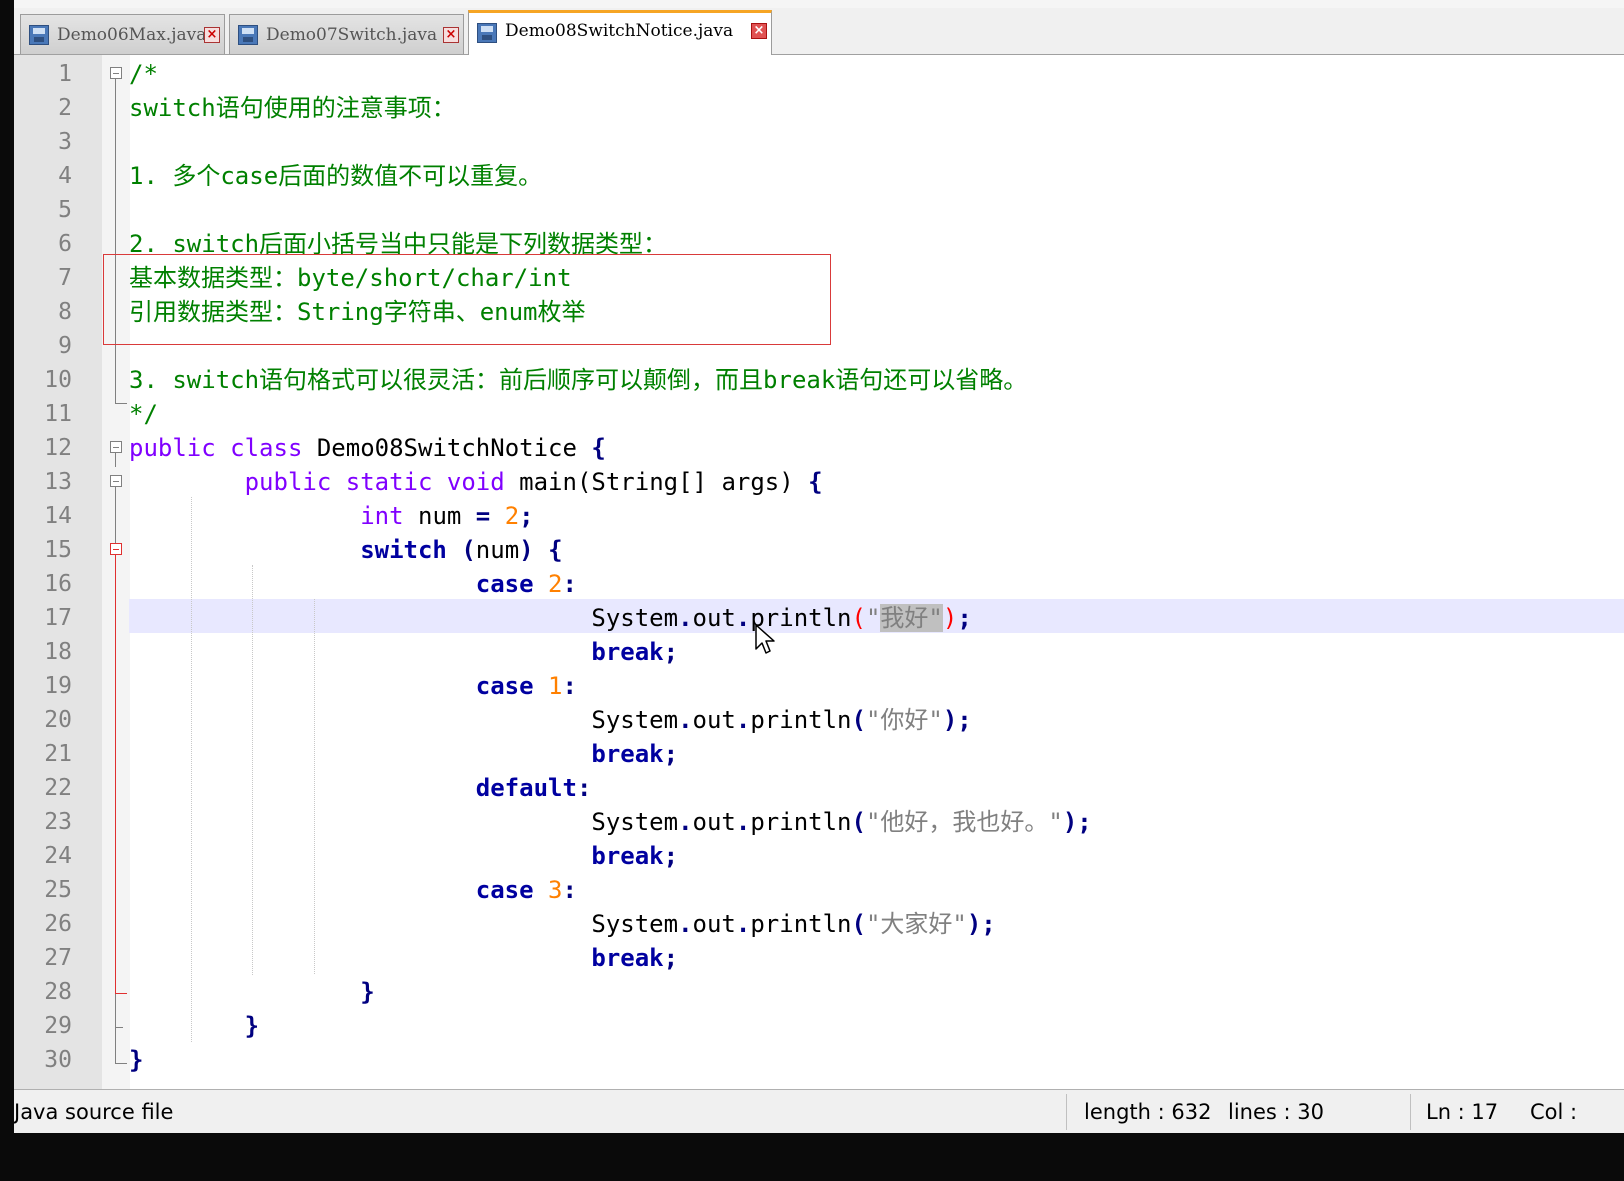 The height and width of the screenshot is (1181, 1624). I want to click on code-line: default:, so click(360, 788).